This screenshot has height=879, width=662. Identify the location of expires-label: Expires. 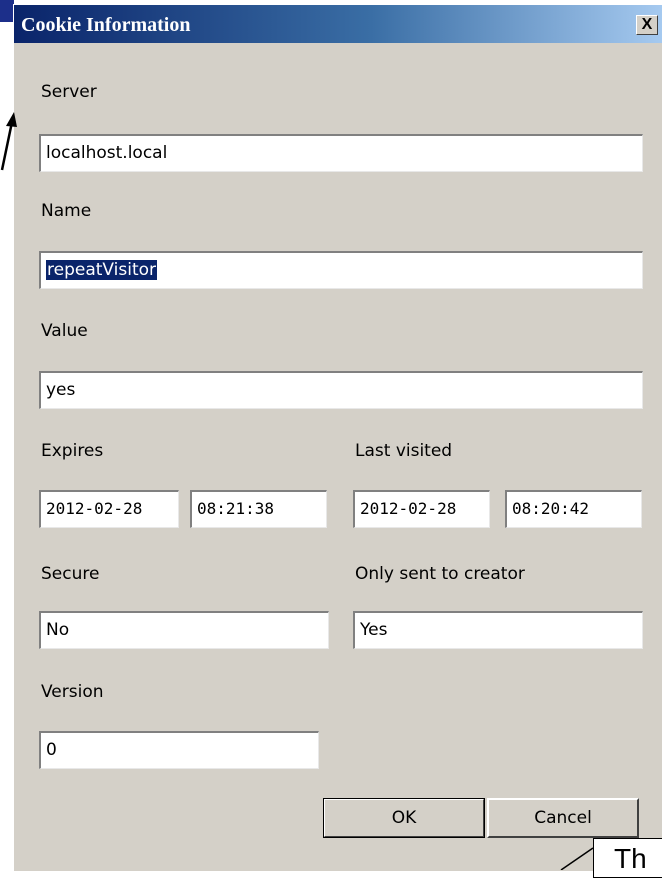
(72, 451).